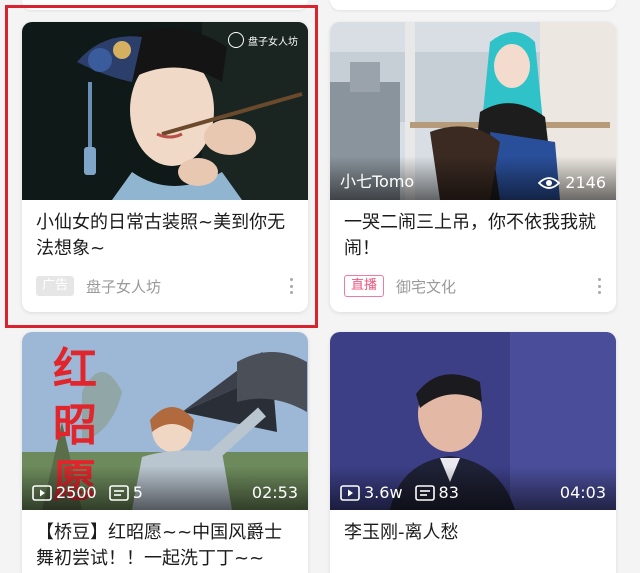 The height and width of the screenshot is (573, 640). I want to click on danmaku-count: 83, so click(436, 492).